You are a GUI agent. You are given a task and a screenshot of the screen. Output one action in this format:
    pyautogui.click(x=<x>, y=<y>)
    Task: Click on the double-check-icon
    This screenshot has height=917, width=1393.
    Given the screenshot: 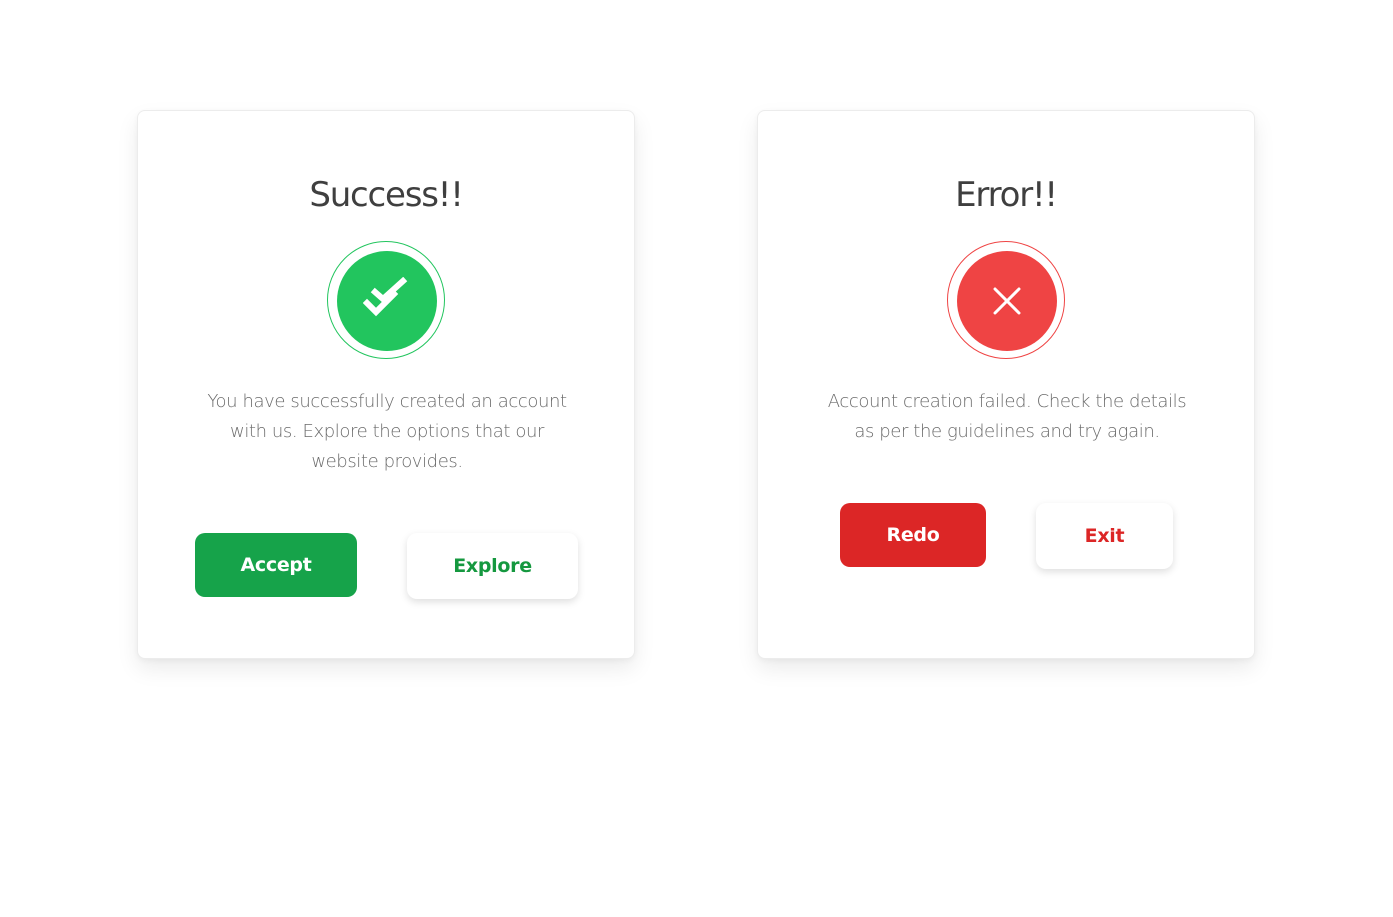 What is the action you would take?
    pyautogui.click(x=387, y=301)
    